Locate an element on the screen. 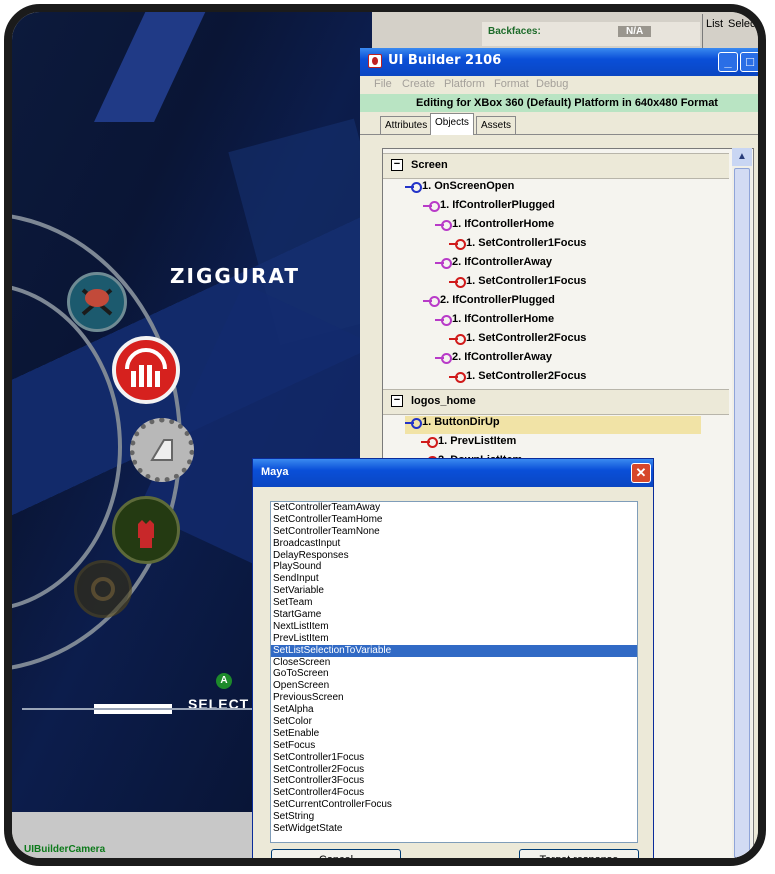  backfaces-key: Backfaces: is located at coordinates (514, 31).